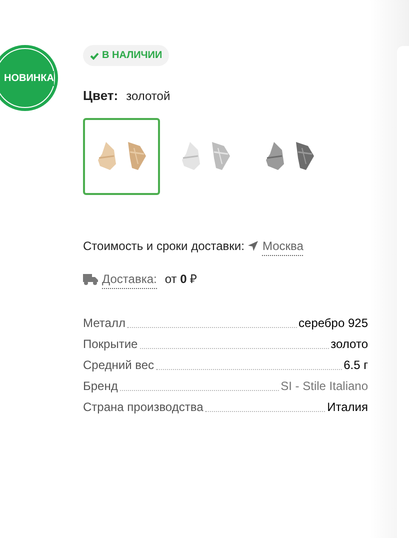 The height and width of the screenshot is (538, 409). What do you see at coordinates (283, 246) in the screenshot?
I see `city-link: Москва` at bounding box center [283, 246].